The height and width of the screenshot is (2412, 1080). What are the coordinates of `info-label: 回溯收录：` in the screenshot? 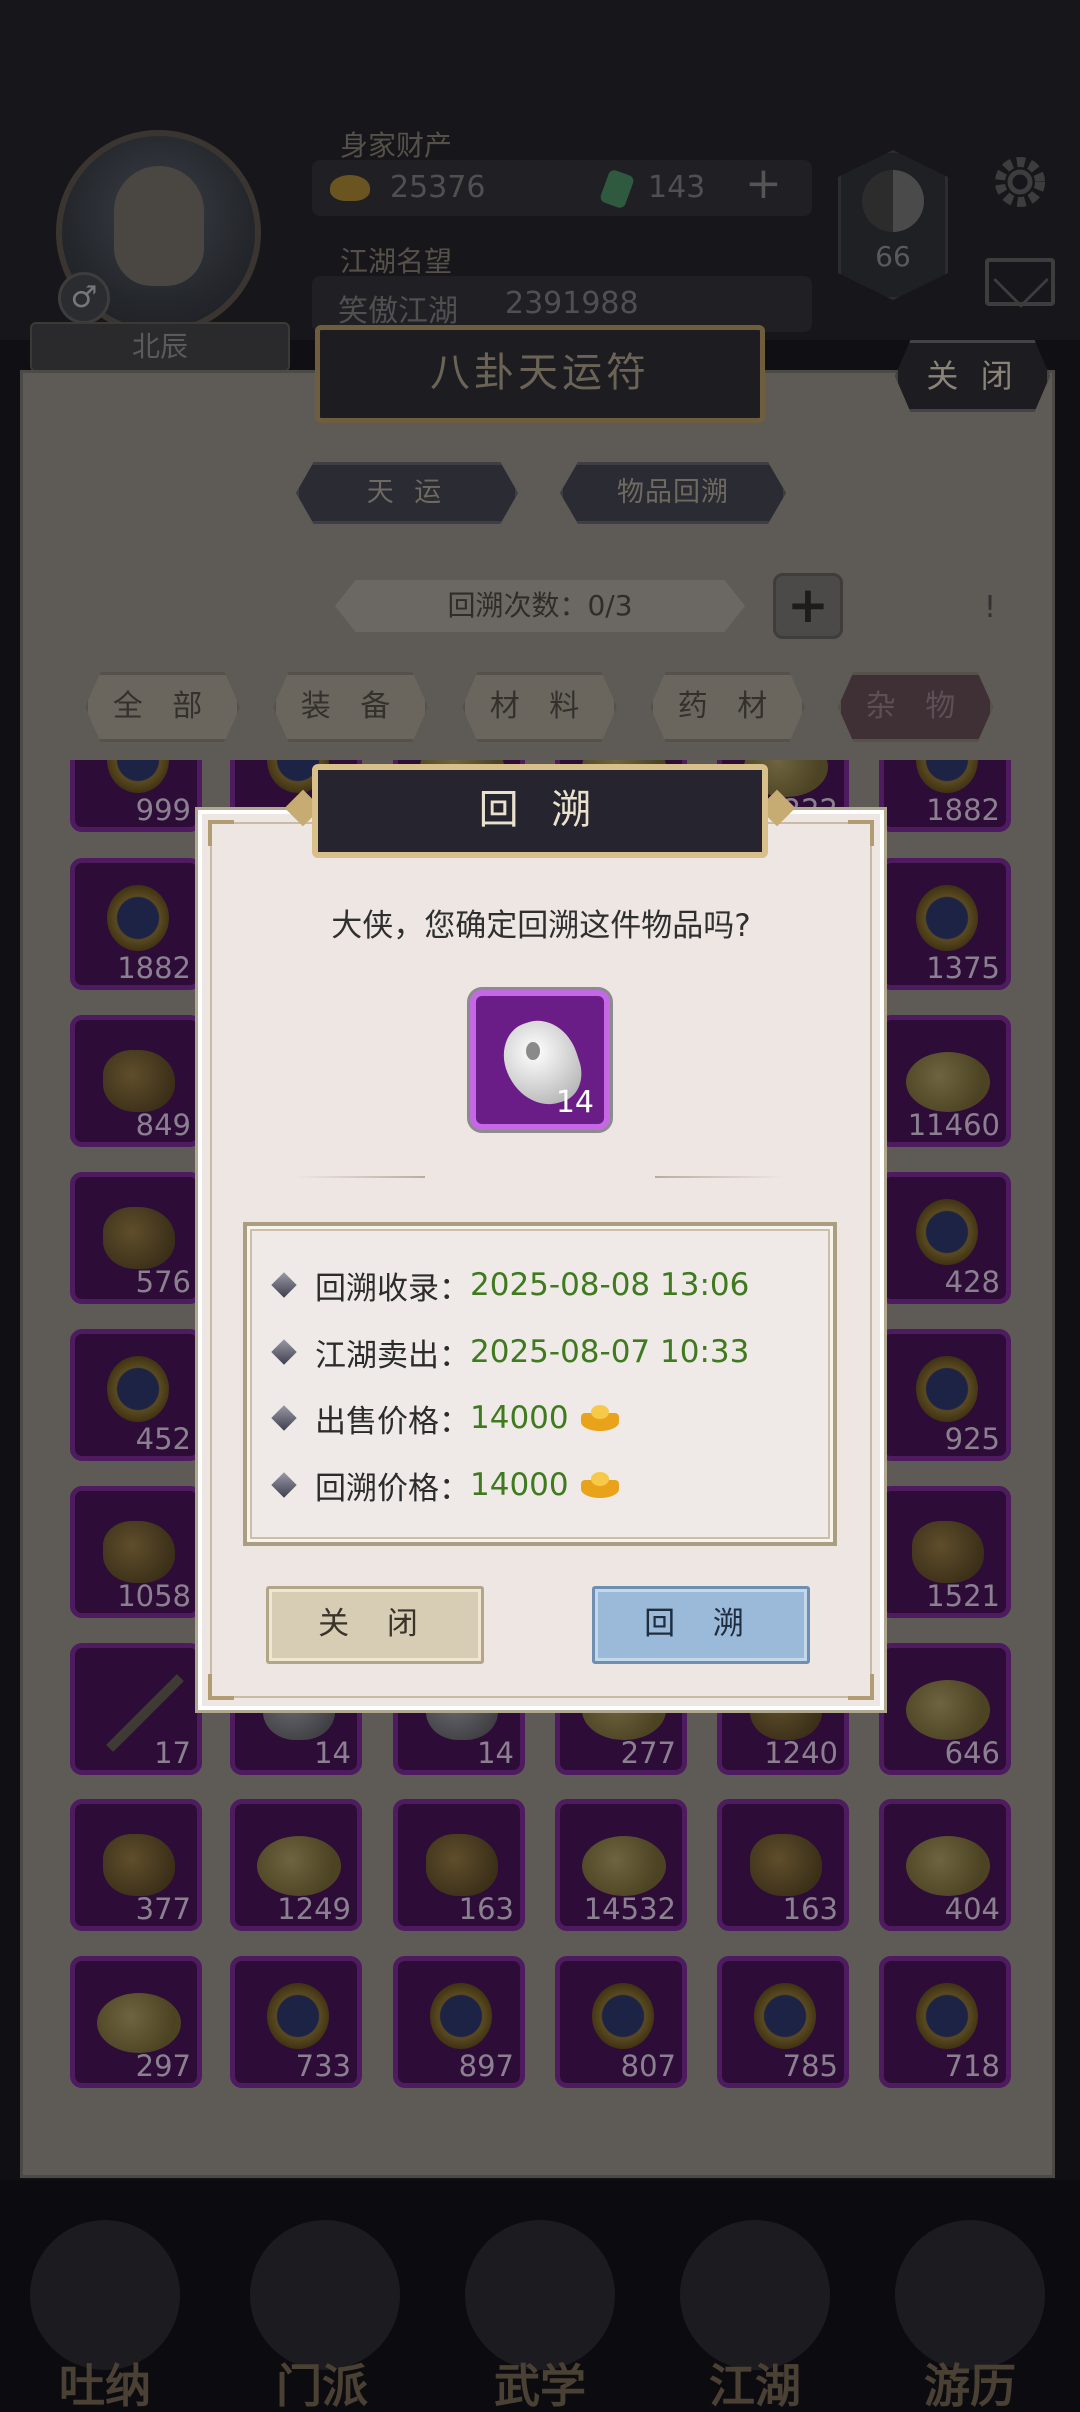 It's located at (392, 1288).